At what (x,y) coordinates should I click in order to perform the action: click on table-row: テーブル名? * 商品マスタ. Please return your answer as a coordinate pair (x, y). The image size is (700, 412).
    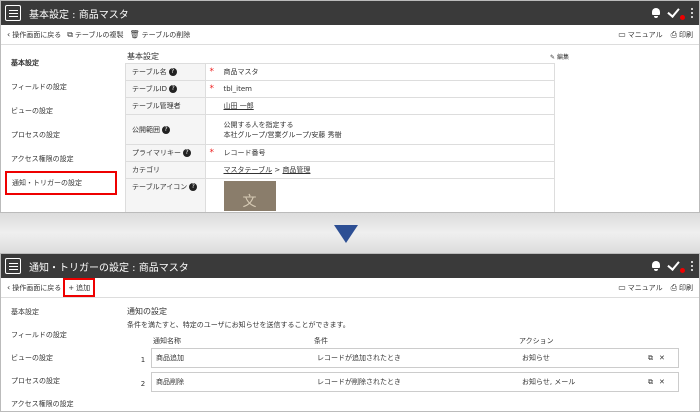
    Looking at the image, I should click on (340, 72).